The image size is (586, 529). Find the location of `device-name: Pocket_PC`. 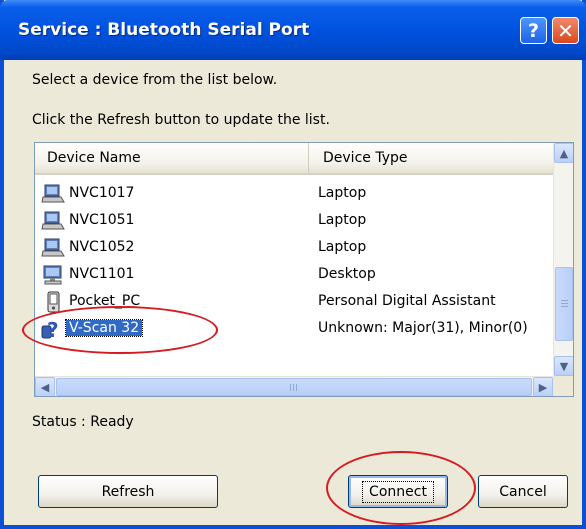

device-name: Pocket_PC is located at coordinates (105, 301).